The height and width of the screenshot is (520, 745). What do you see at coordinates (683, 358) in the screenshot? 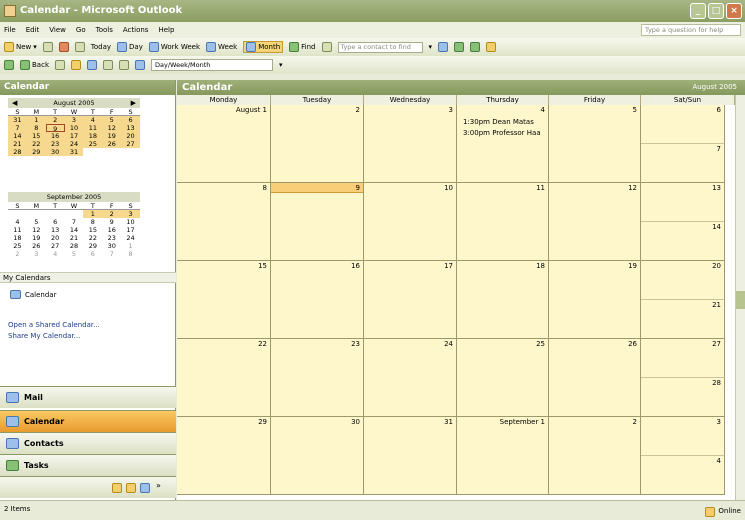
I see `day-cell: 27` at bounding box center [683, 358].